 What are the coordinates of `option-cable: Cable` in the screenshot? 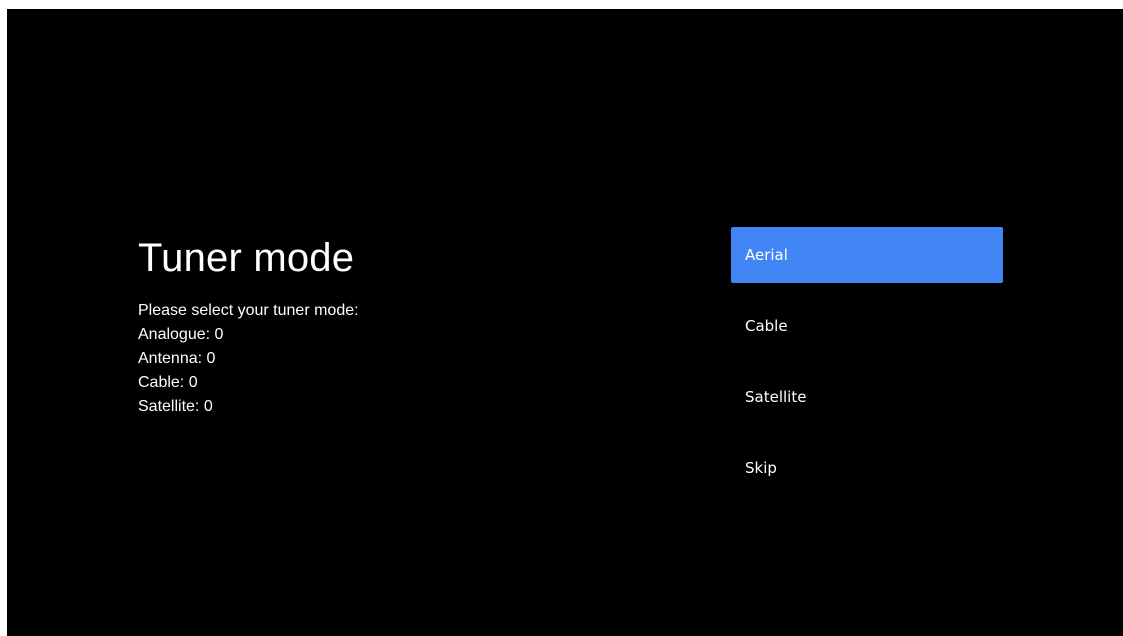 It's located at (867, 326).